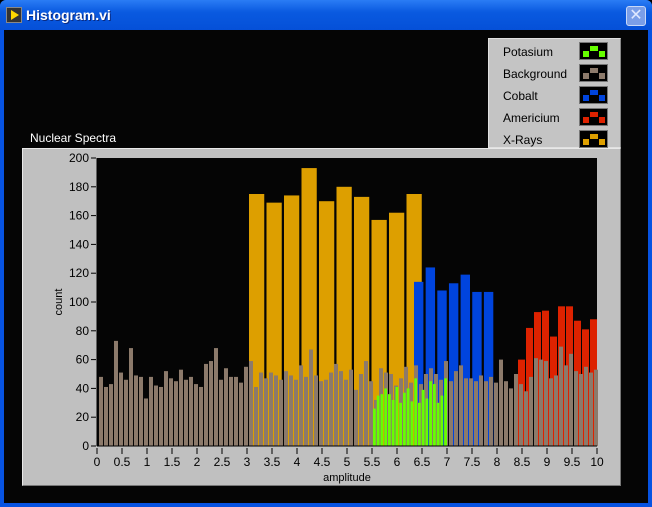 The height and width of the screenshot is (507, 652). I want to click on x-axis-label: amplitude, so click(347, 478).